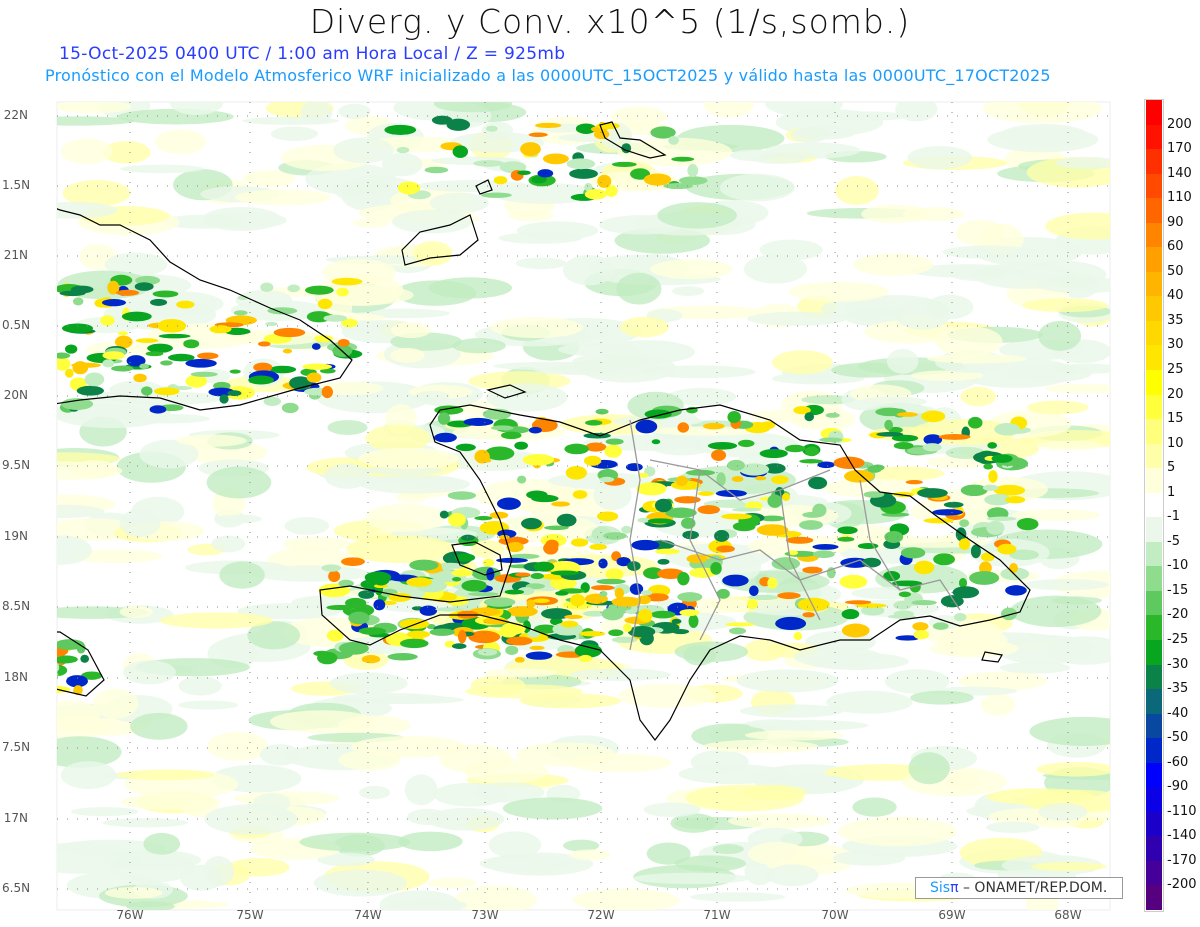 Image resolution: width=1200 pixels, height=927 pixels. Describe the element at coordinates (601, 915) in the screenshot. I see `lon-label: 72W` at that location.